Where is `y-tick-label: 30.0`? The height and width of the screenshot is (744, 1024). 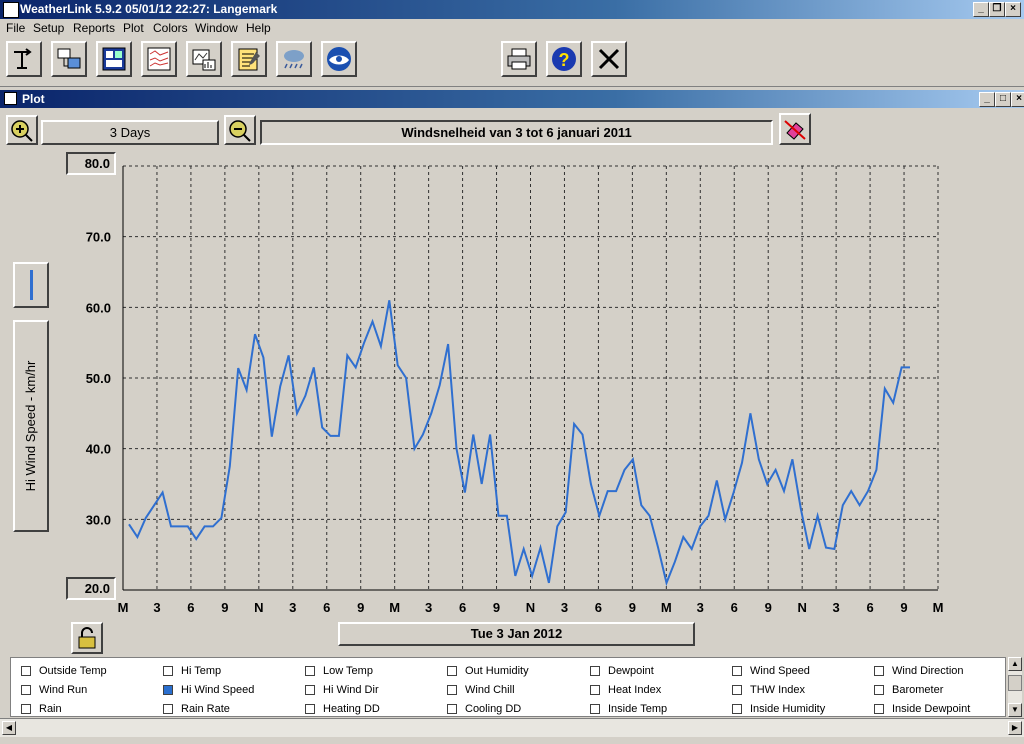
y-tick-label: 30.0 is located at coordinates (98, 519).